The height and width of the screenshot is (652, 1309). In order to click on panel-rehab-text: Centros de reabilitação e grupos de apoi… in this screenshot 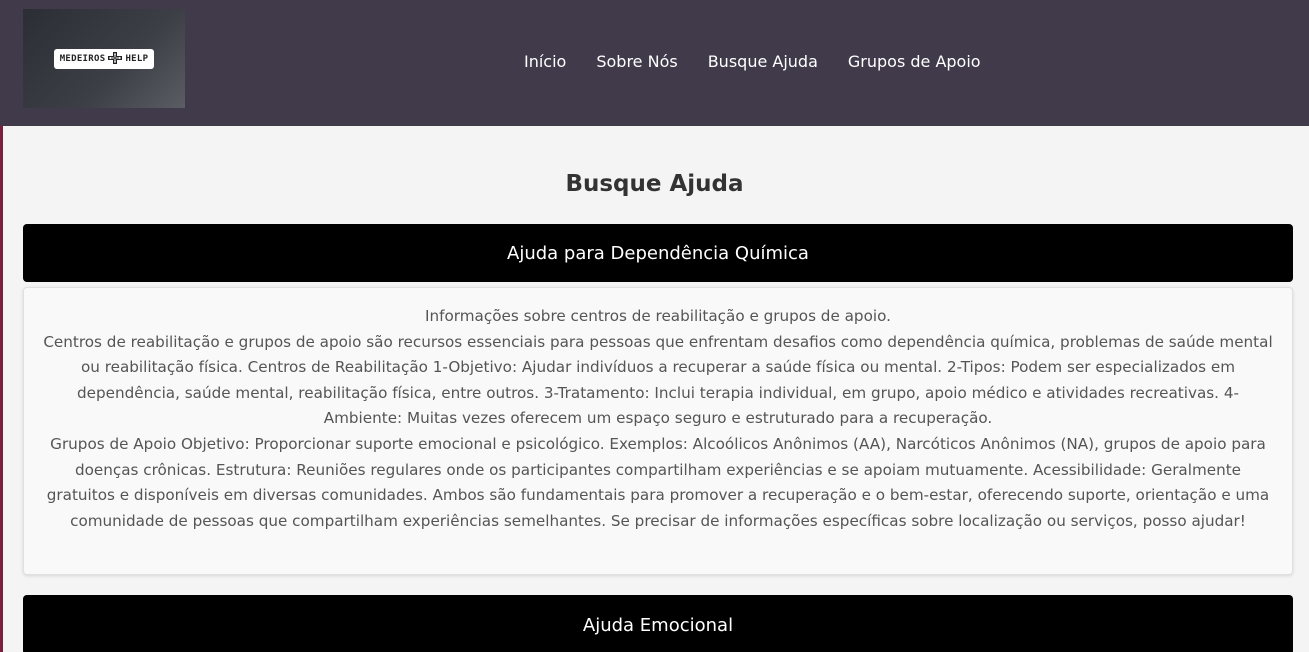, I will do `click(658, 380)`.